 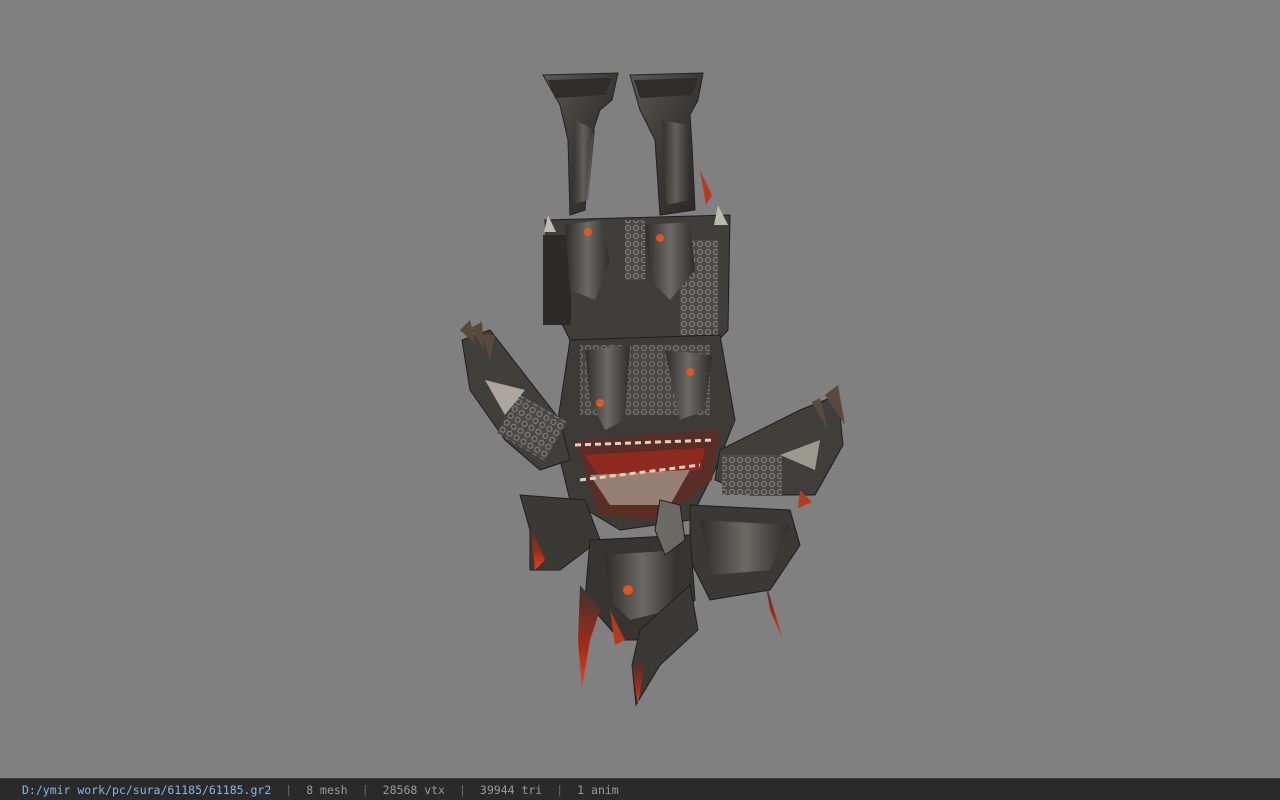 What do you see at coordinates (147, 789) in the screenshot?
I see `file-path-label: D:/ymir work/pc/sura/61185/61185.gr2` at bounding box center [147, 789].